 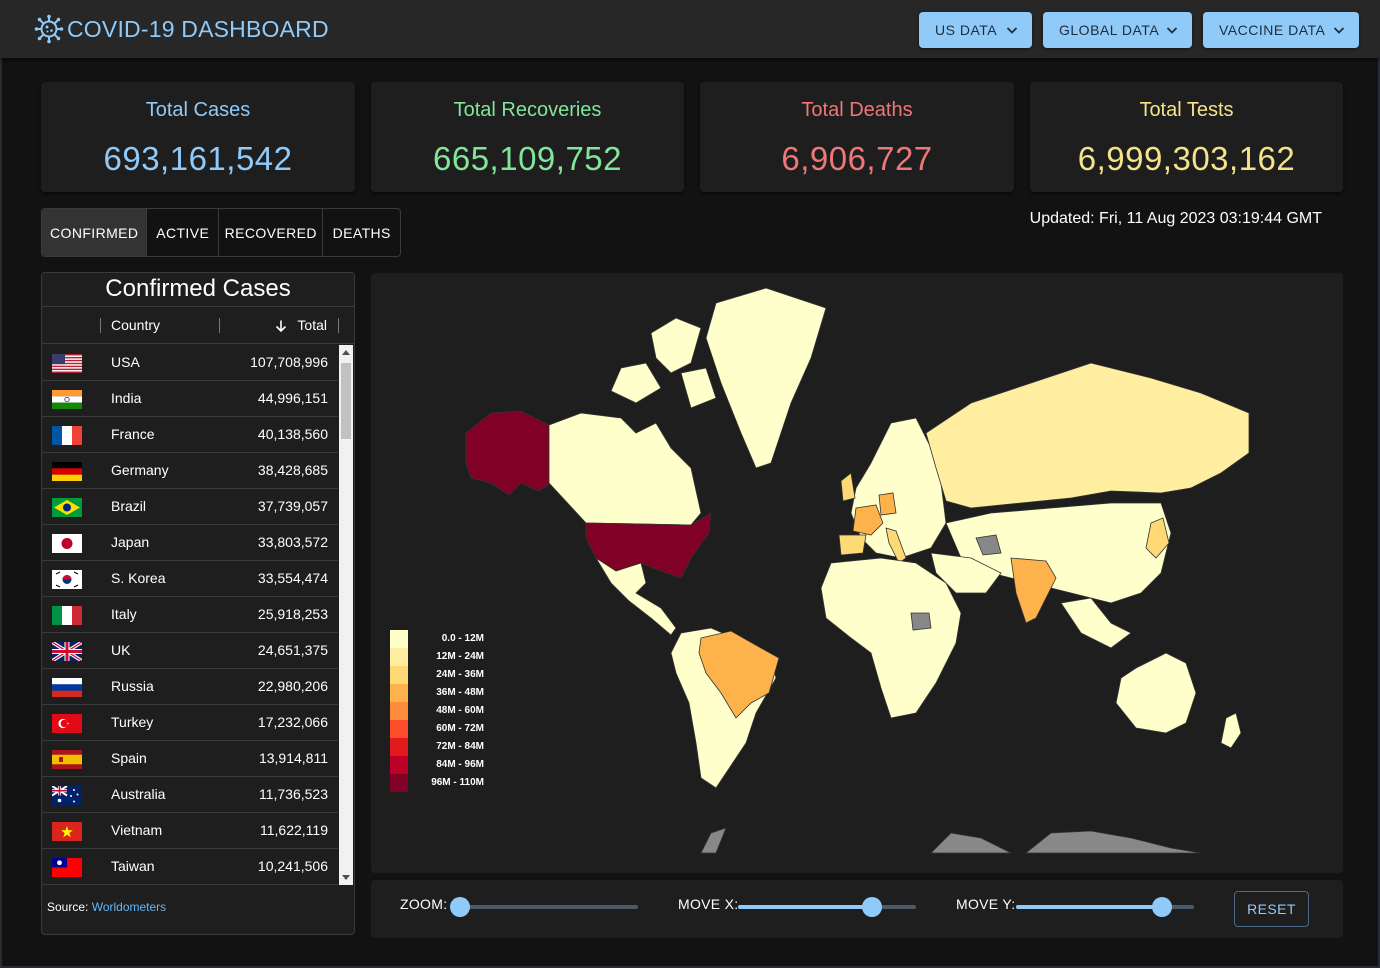 What do you see at coordinates (121, 650) in the screenshot?
I see `country-name: UK` at bounding box center [121, 650].